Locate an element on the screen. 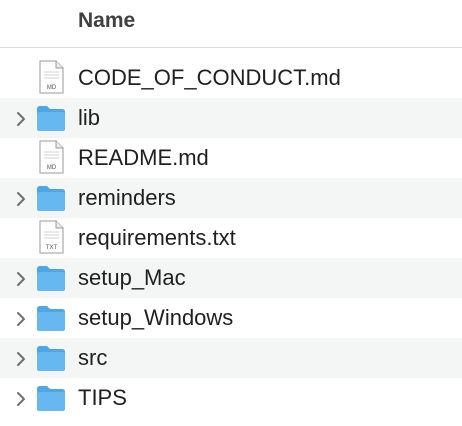 The height and width of the screenshot is (426, 462). folder-row: setup_Windows is located at coordinates (231, 318).